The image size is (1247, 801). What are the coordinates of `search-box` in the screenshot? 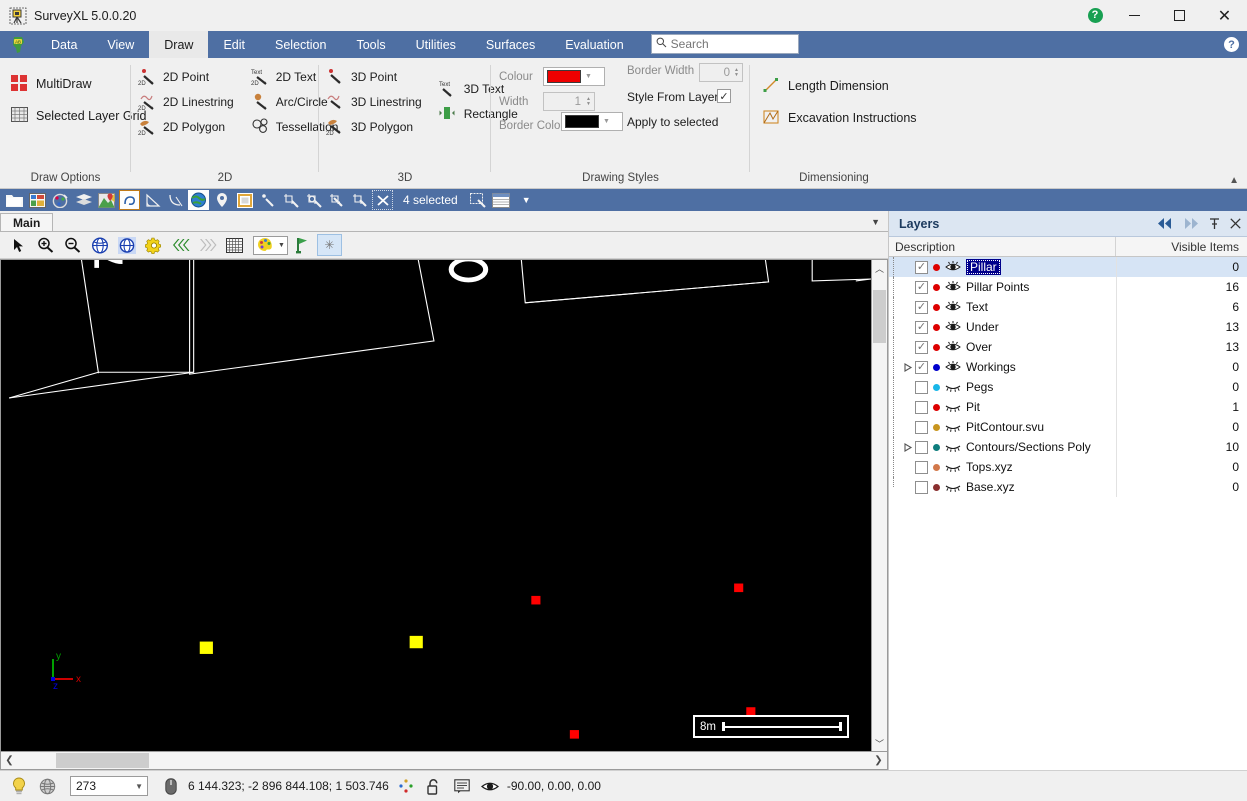 It's located at (724, 44).